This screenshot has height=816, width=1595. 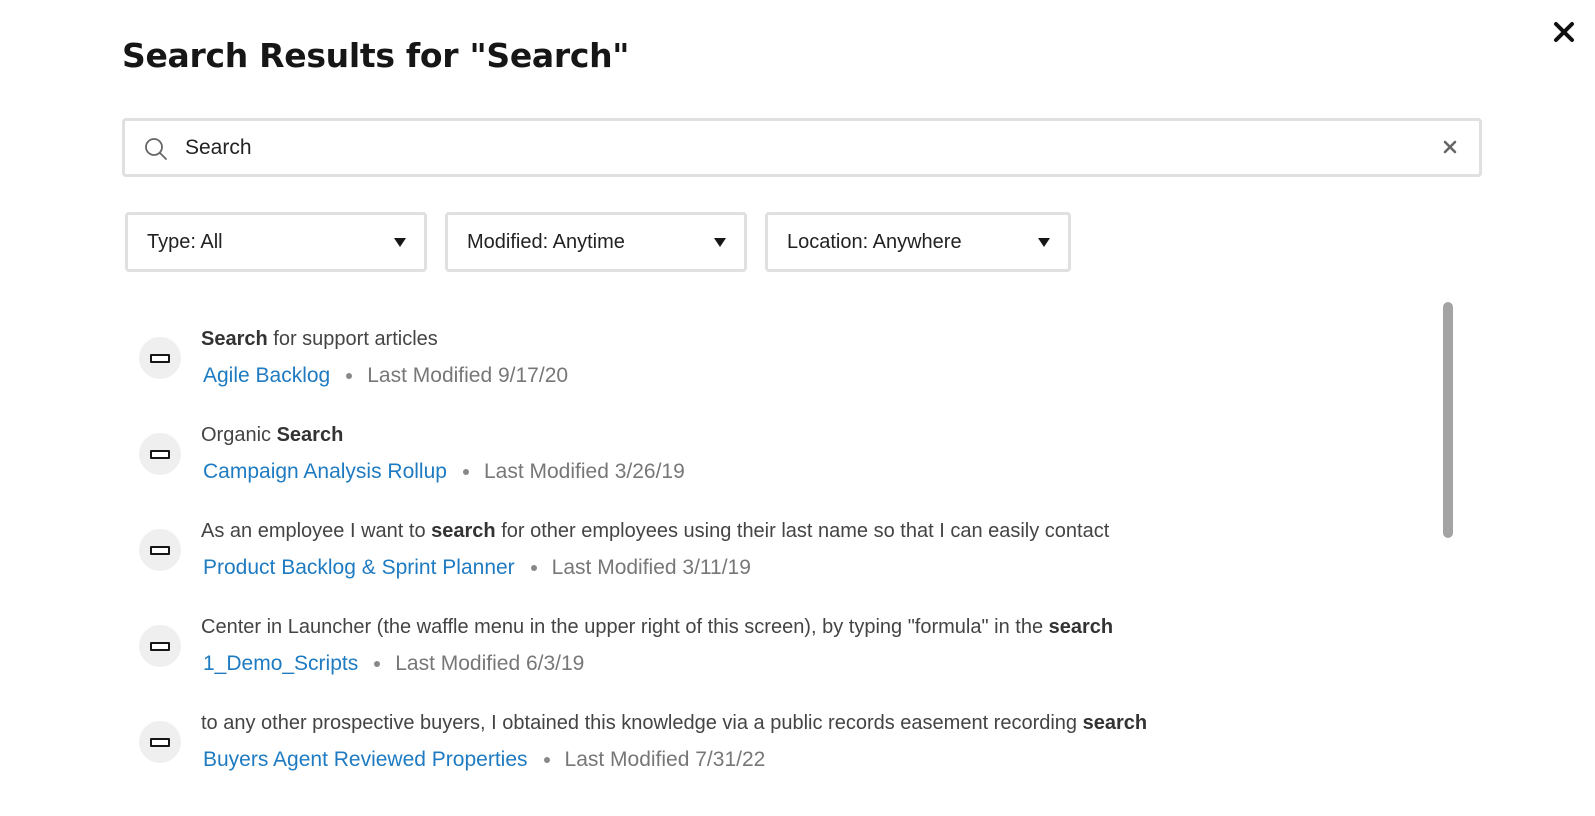 What do you see at coordinates (874, 241) in the screenshot?
I see `location-filter-label: Location: Anywhere` at bounding box center [874, 241].